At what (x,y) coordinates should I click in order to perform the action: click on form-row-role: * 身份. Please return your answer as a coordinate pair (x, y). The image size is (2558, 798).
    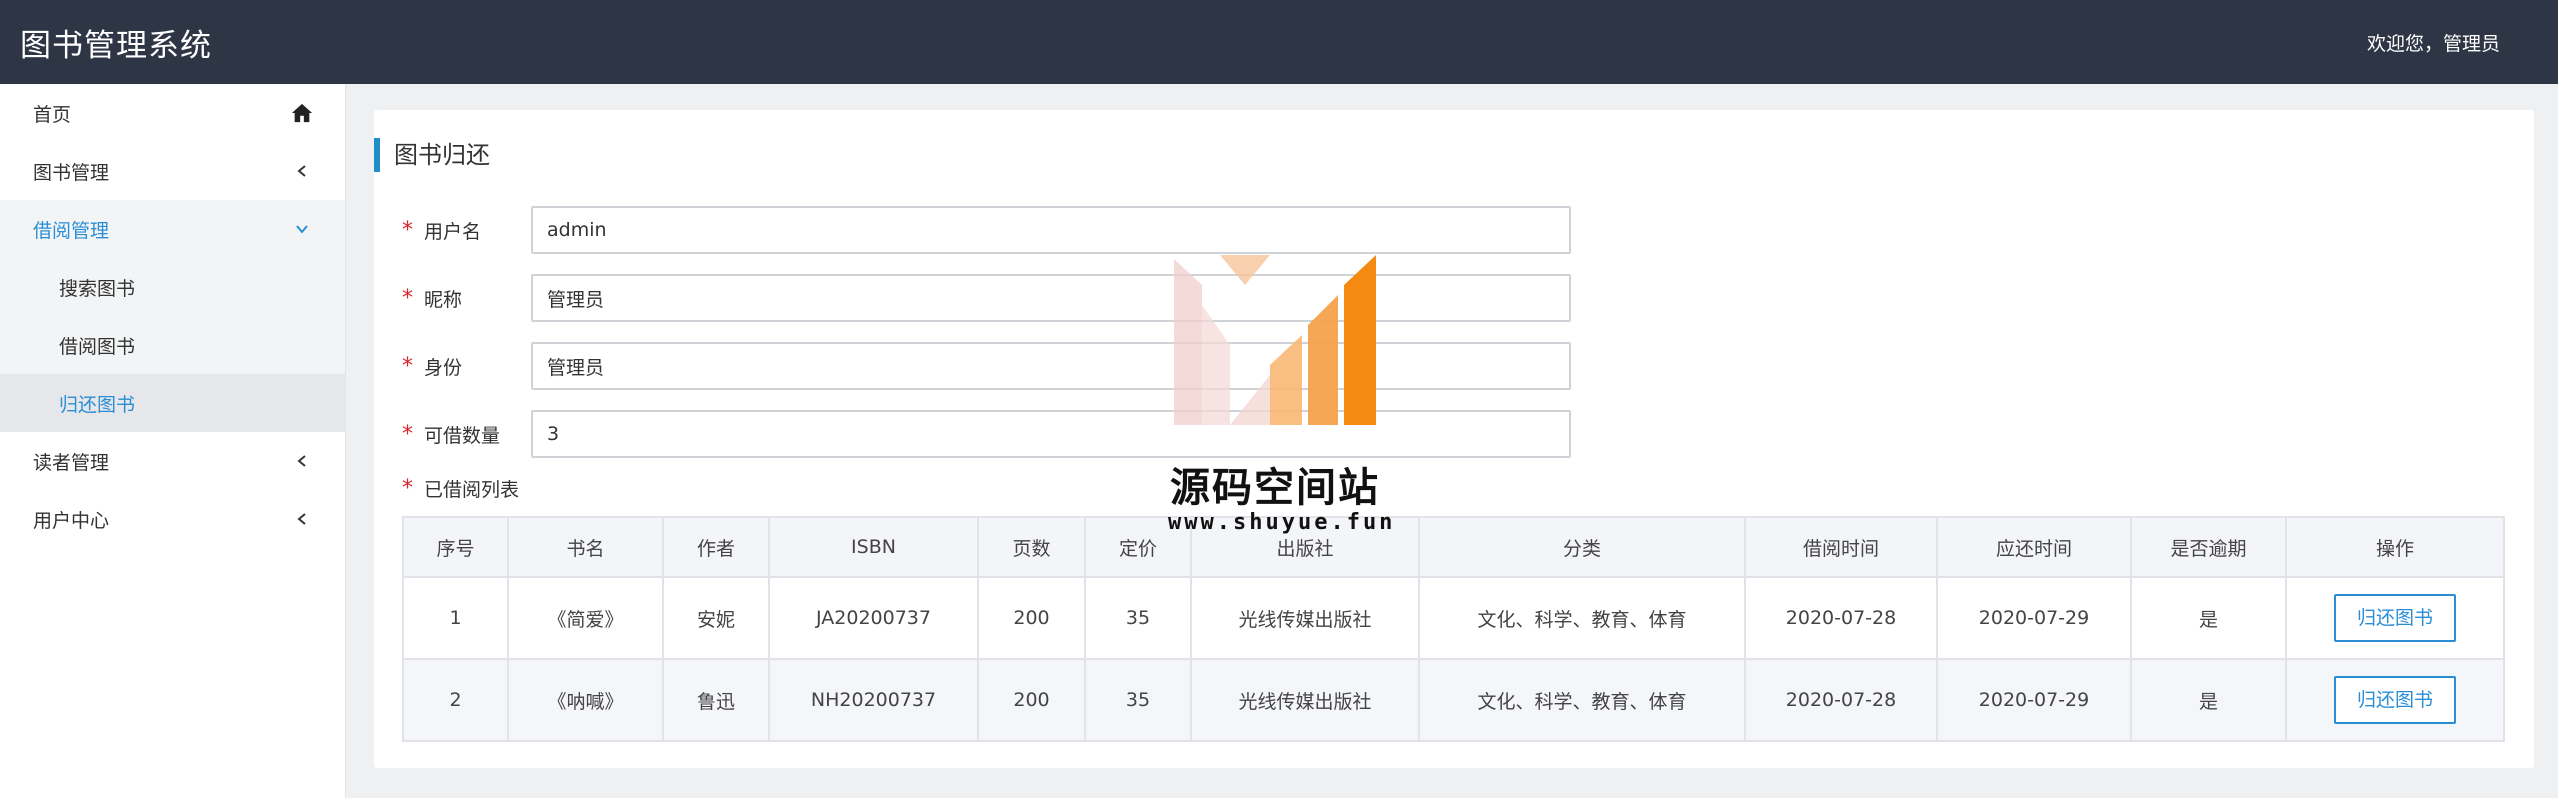
    Looking at the image, I should click on (986, 366).